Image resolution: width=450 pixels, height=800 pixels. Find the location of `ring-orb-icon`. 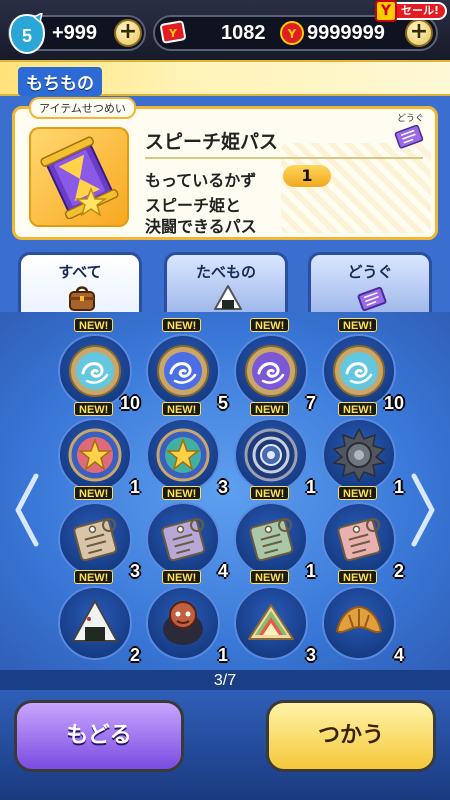

ring-orb-icon is located at coordinates (271, 455).